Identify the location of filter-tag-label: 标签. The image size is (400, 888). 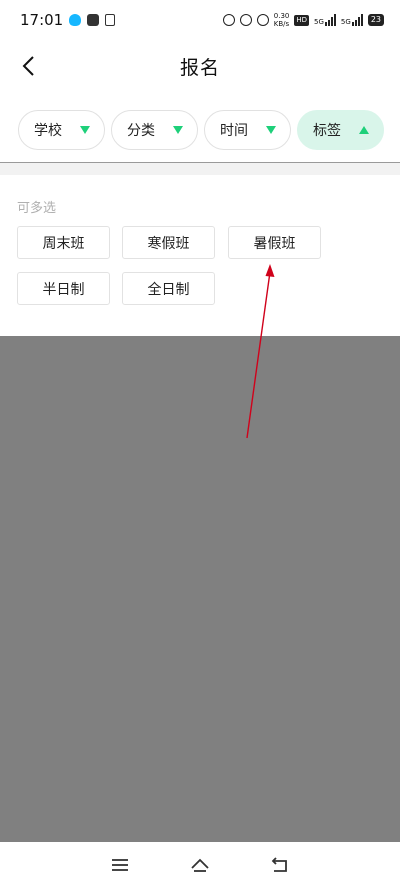
(327, 131).